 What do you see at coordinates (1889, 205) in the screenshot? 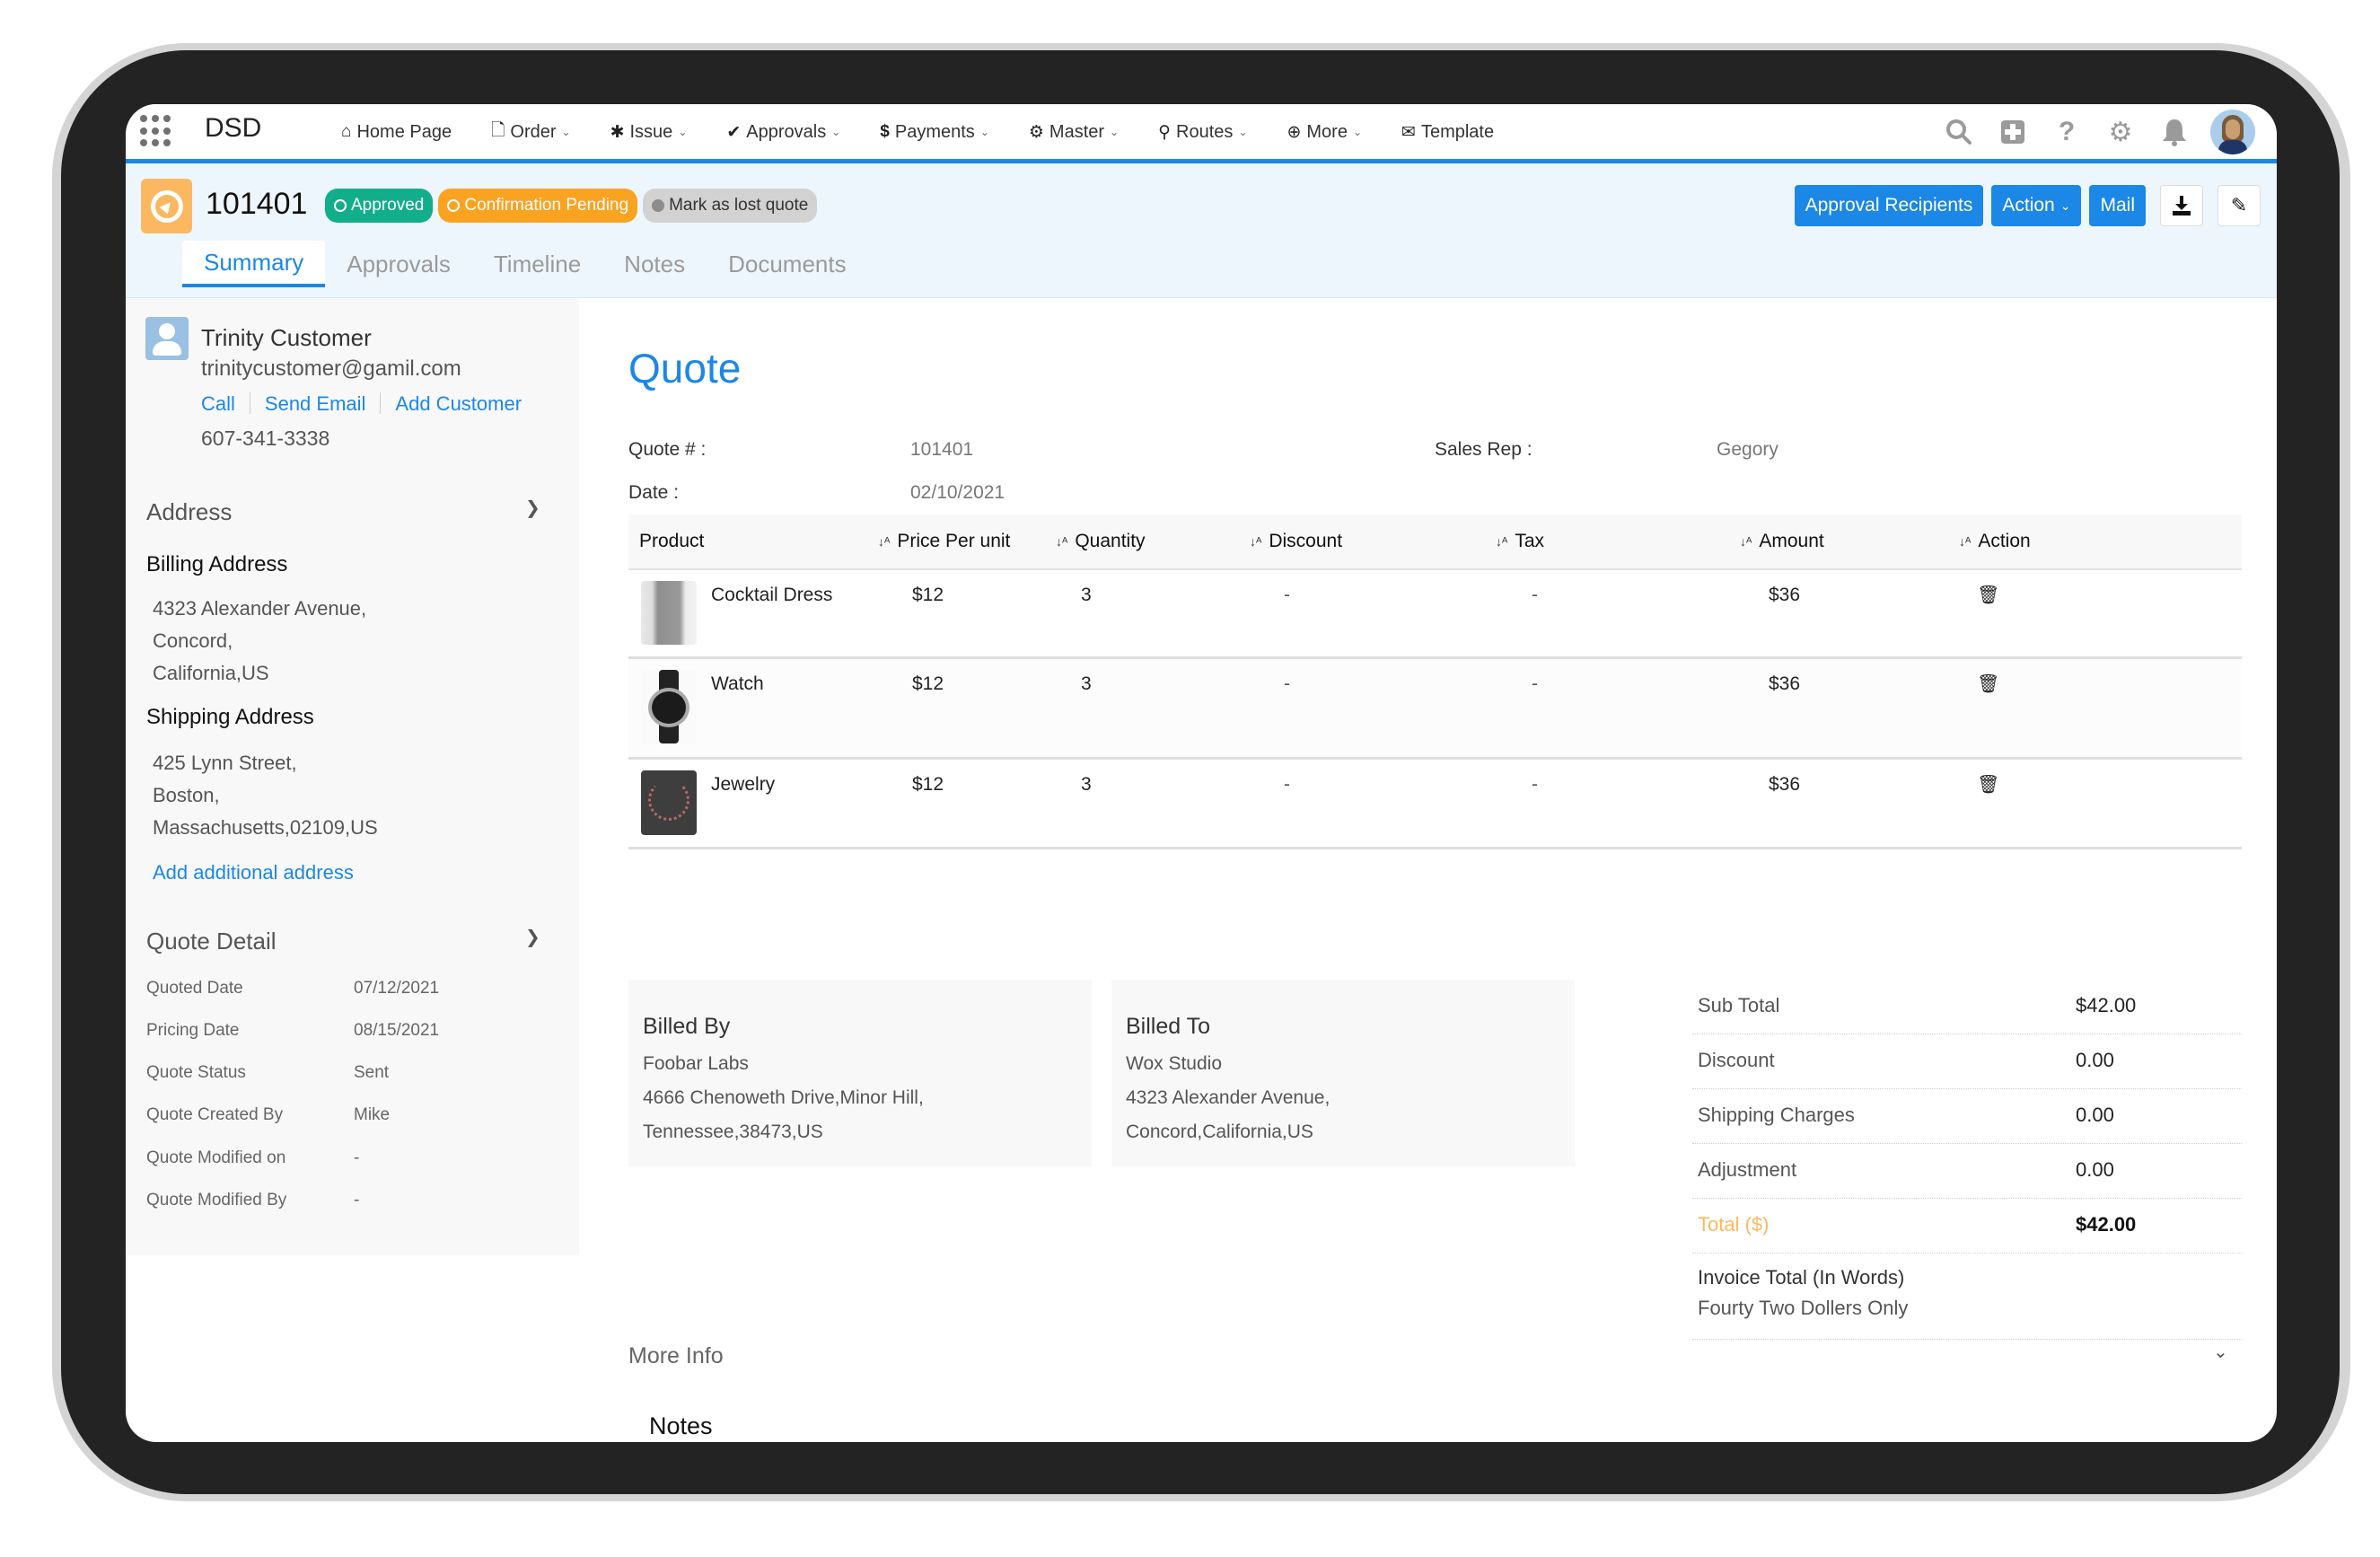
I see `approval-recipients-button: Approval Recipients` at bounding box center [1889, 205].